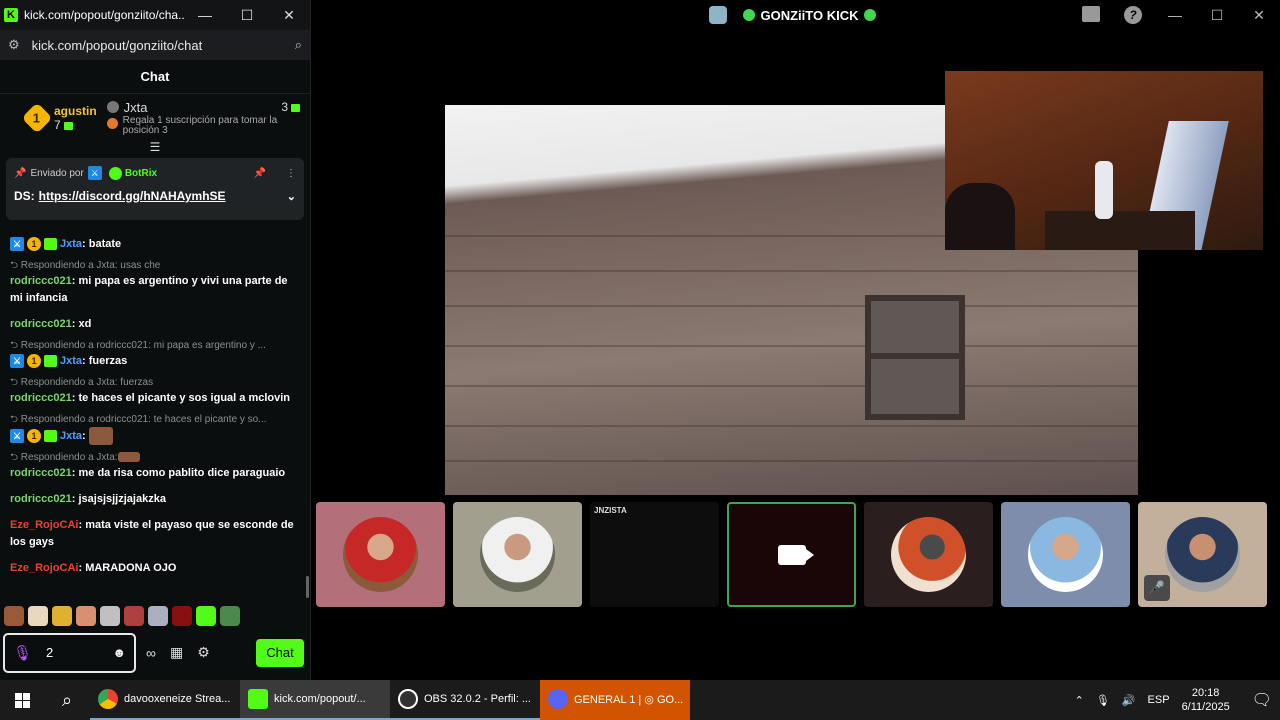 Image resolution: width=1280 pixels, height=720 pixels. Describe the element at coordinates (291, 173) in the screenshot. I see `more-options-icon: ⋮` at that location.